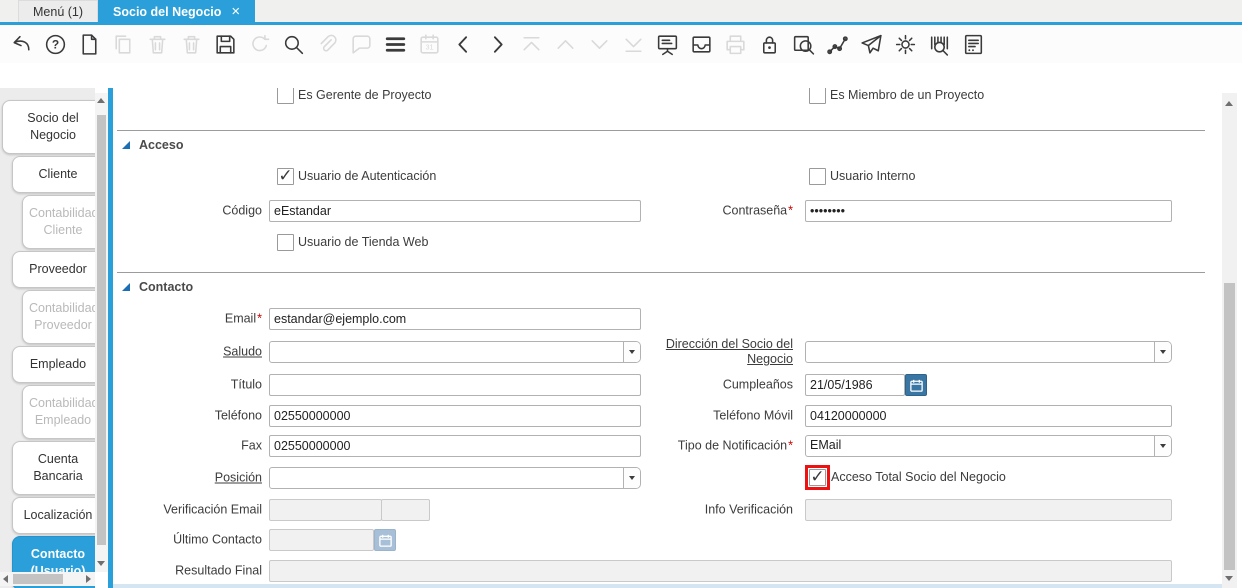 The image size is (1242, 588). Describe the element at coordinates (817, 176) in the screenshot. I see `usuario-interno-checkbox` at that location.